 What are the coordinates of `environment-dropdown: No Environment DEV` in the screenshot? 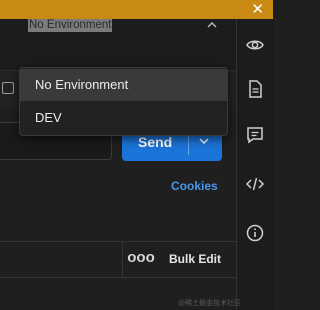 It's located at (123, 101).